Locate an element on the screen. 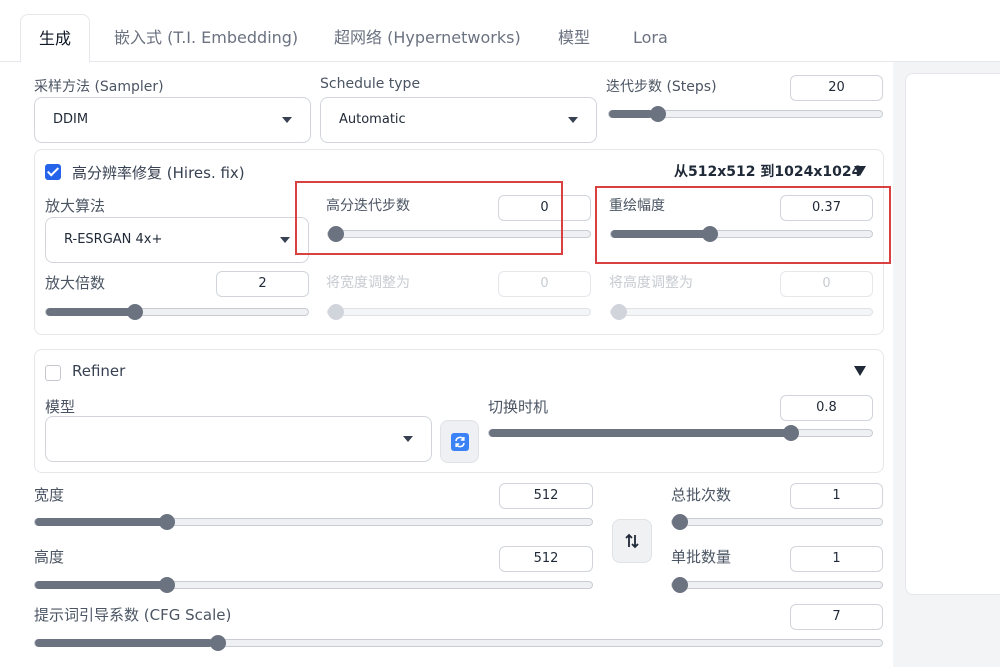  cfg-scale-slider is located at coordinates (458, 643).